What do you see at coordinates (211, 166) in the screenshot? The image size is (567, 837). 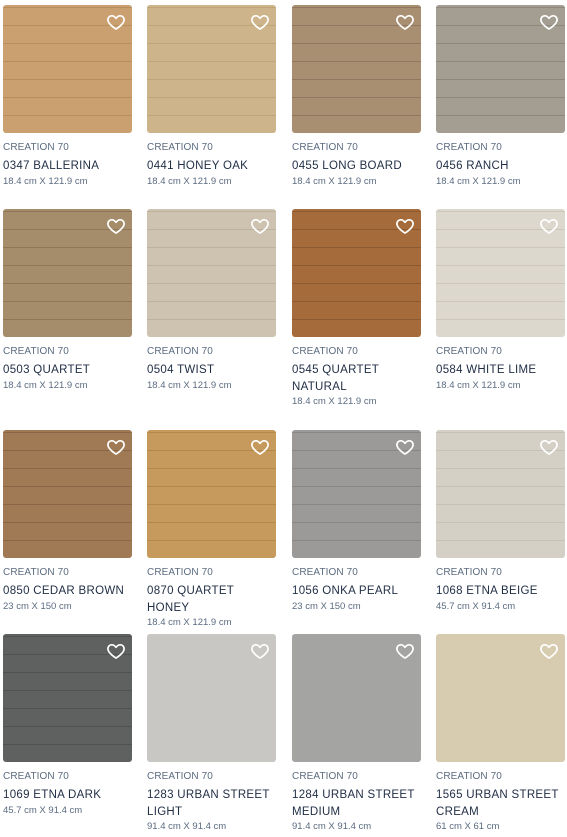 I see `product-name-link: 0441 HONEY OAK` at bounding box center [211, 166].